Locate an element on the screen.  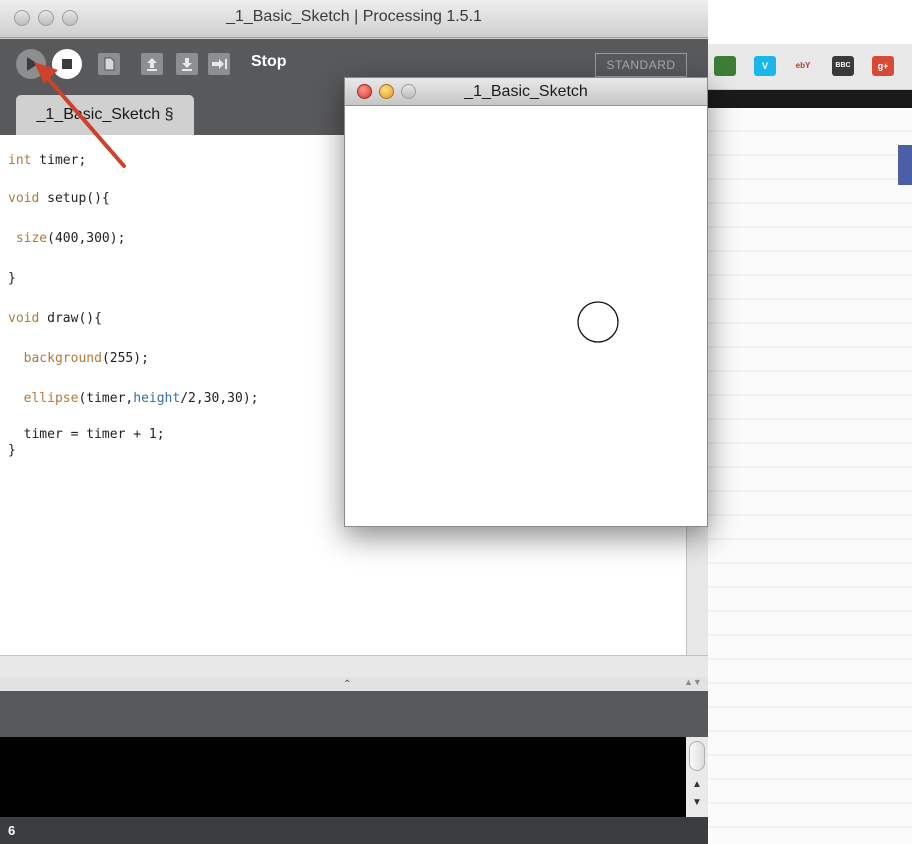
run-button is located at coordinates (31, 64).